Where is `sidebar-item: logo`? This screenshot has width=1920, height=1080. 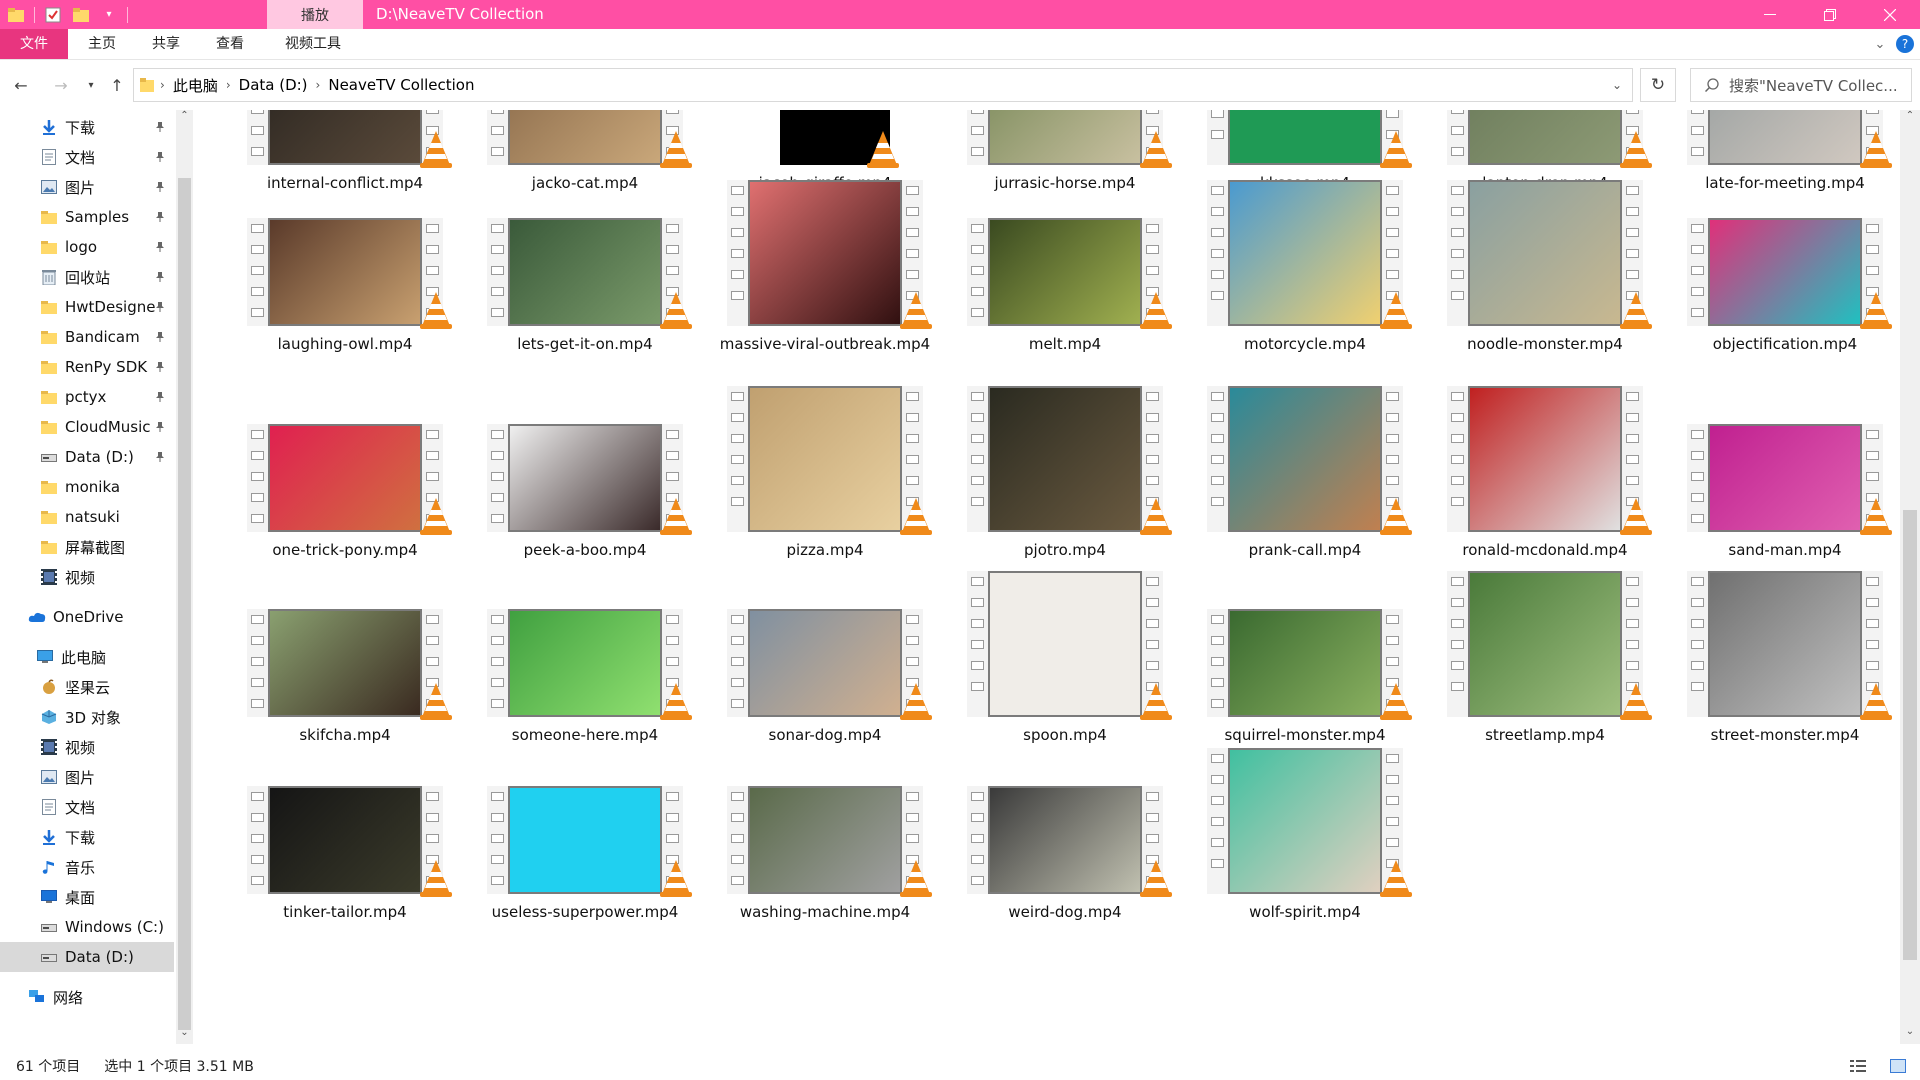
sidebar-item: logo is located at coordinates (87, 247).